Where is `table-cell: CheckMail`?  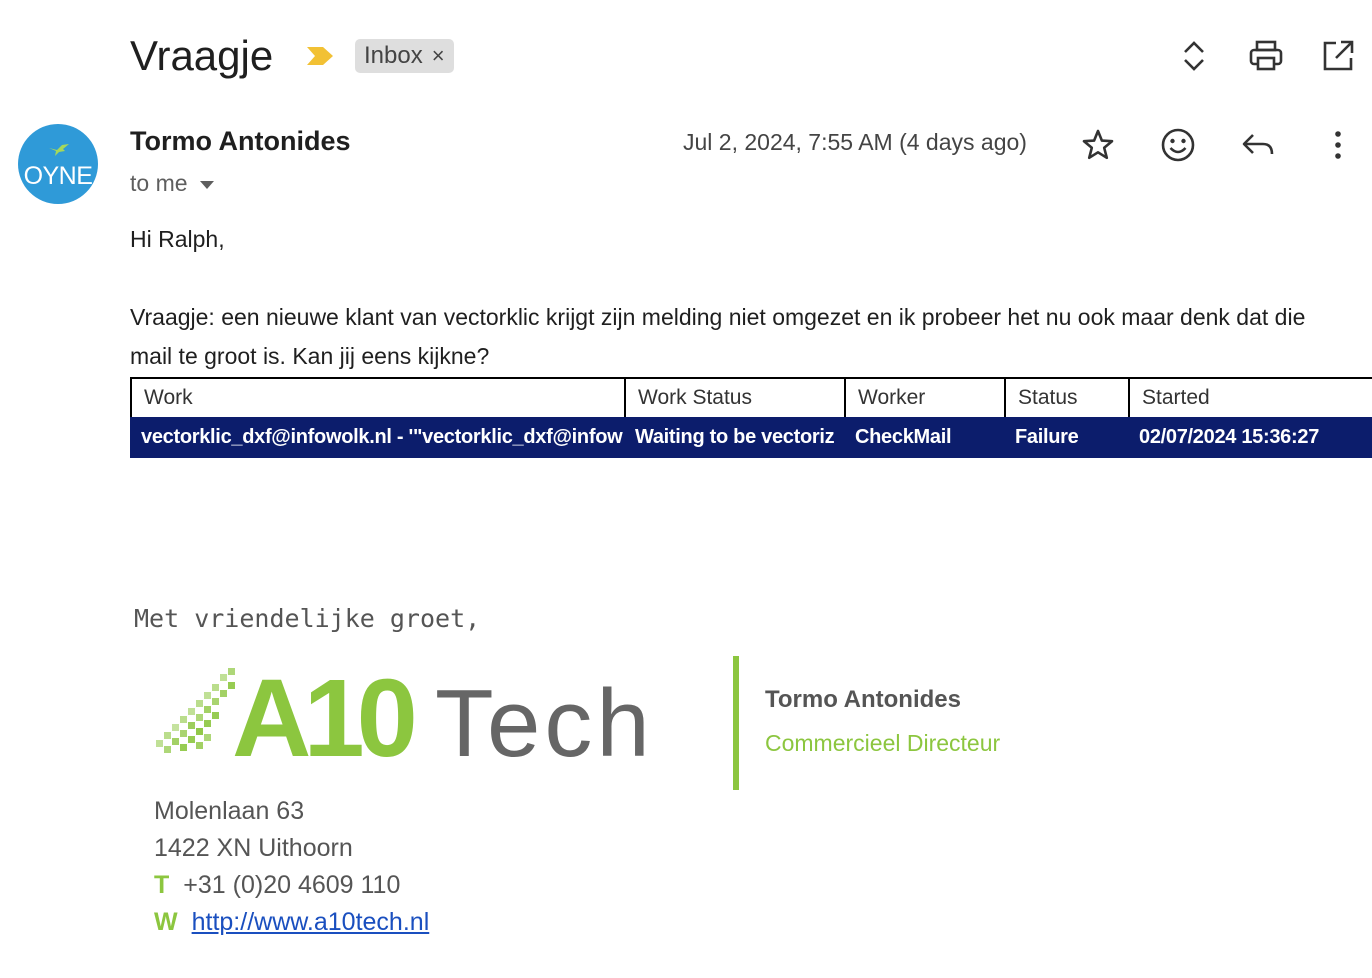
table-cell: CheckMail is located at coordinates (903, 437).